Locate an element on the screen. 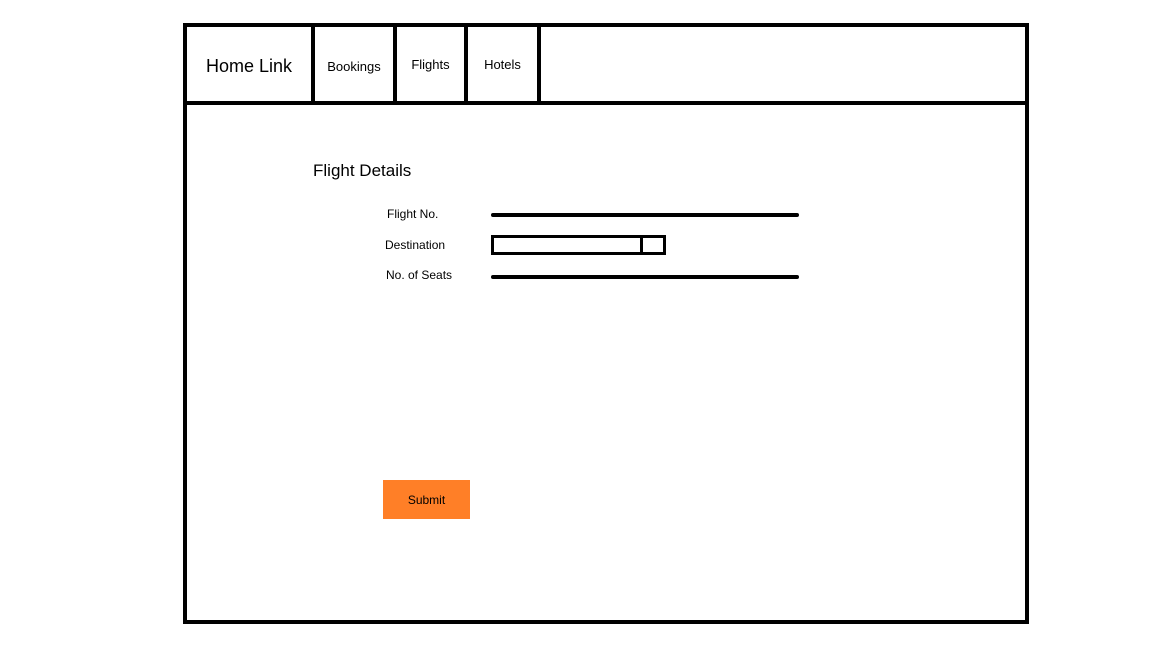  flight-no-label: Flight No. is located at coordinates (413, 214).